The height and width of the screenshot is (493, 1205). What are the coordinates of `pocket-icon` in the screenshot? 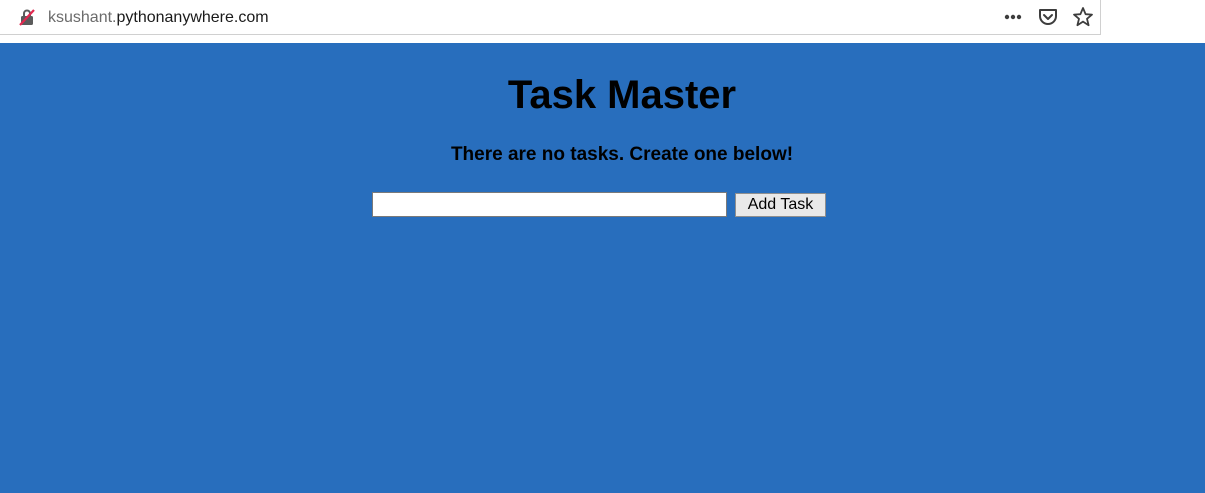 It's located at (1048, 17).